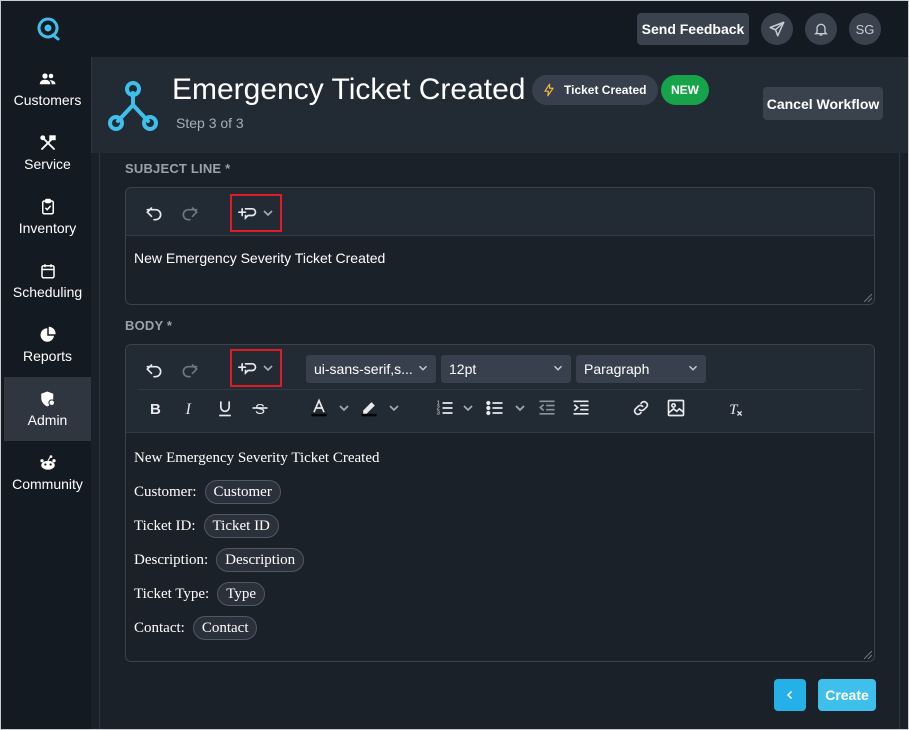  What do you see at coordinates (47, 345) in the screenshot?
I see `sidebar-item-reports: Reports` at bounding box center [47, 345].